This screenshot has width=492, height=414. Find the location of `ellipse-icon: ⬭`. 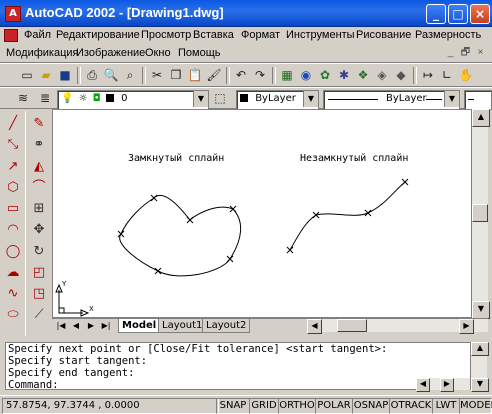

ellipse-icon: ⬭ is located at coordinates (13, 315).